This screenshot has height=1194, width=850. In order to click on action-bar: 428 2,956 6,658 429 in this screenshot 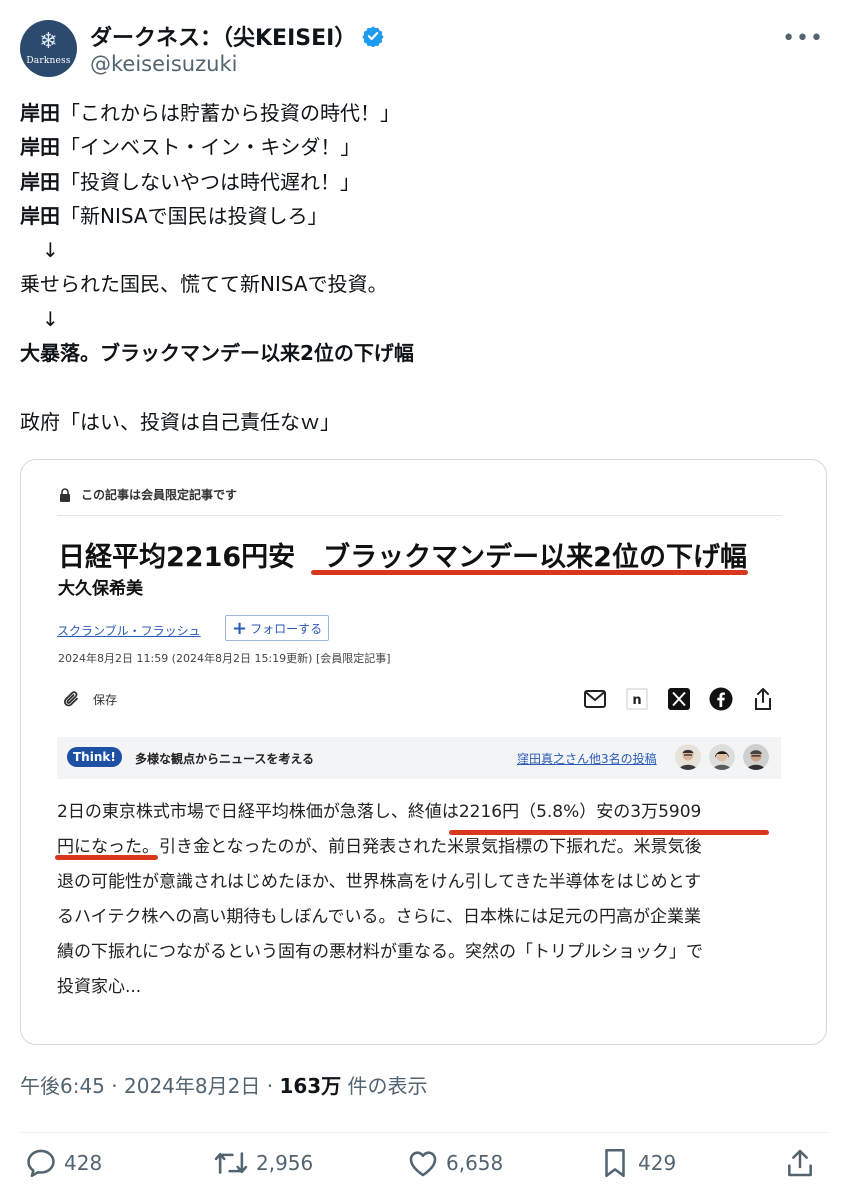, I will do `click(425, 1166)`.